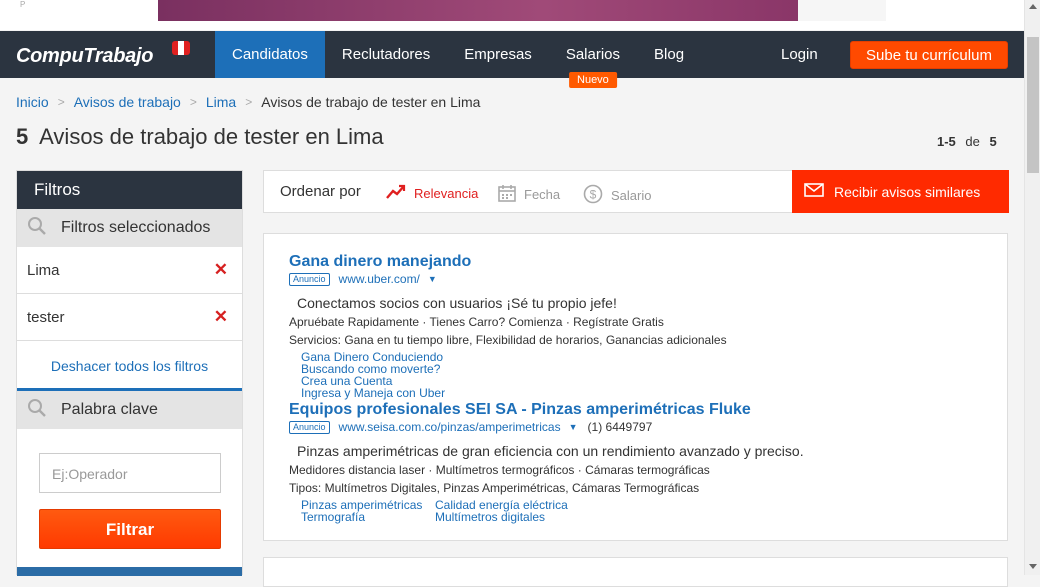 The height and width of the screenshot is (587, 1040). I want to click on ad-banner-side, so click(842, 10).